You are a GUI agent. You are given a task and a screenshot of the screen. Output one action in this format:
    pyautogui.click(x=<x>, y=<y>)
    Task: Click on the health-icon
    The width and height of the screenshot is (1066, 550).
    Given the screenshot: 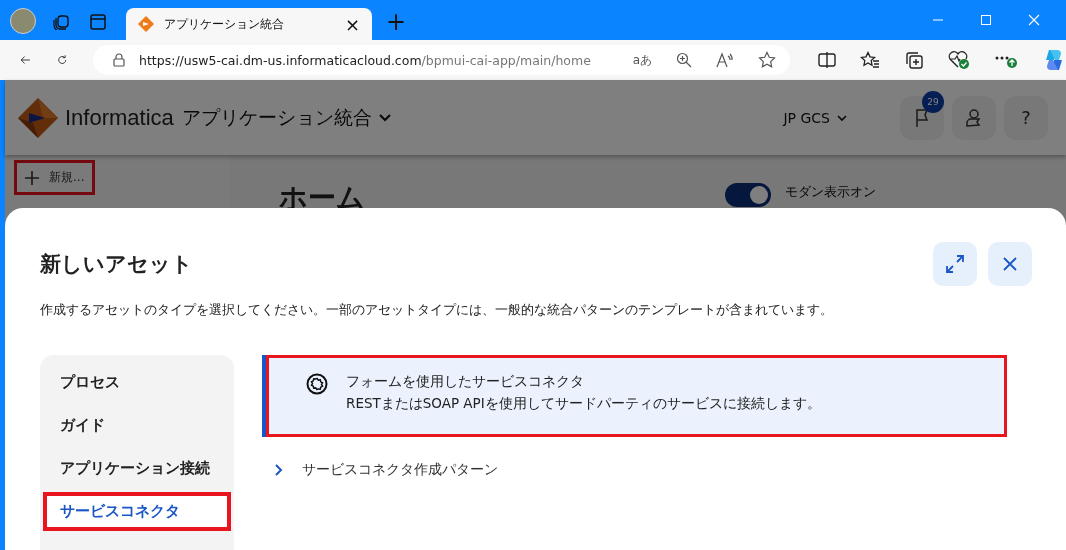 What is the action you would take?
    pyautogui.click(x=959, y=60)
    